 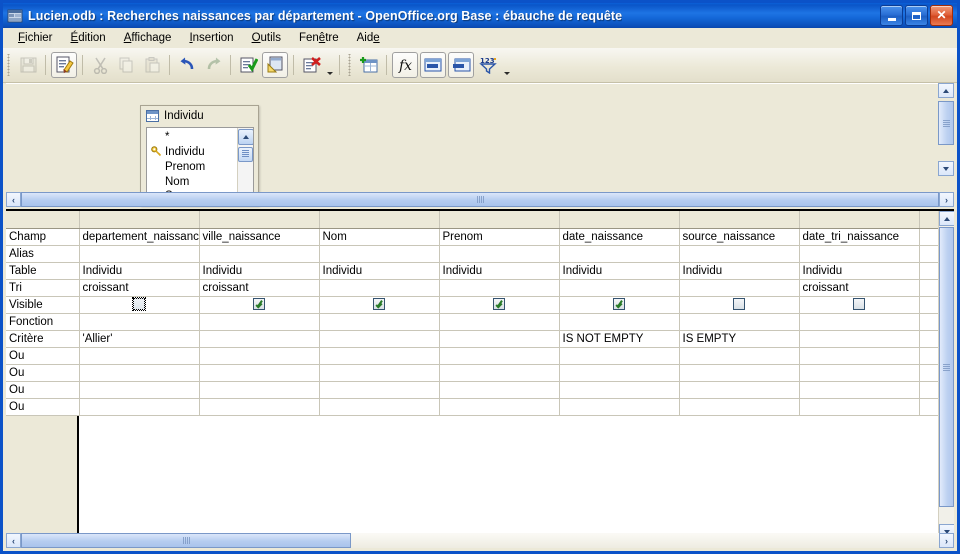 I want to click on cell-champ-7: date_tri_naissance, so click(x=859, y=237).